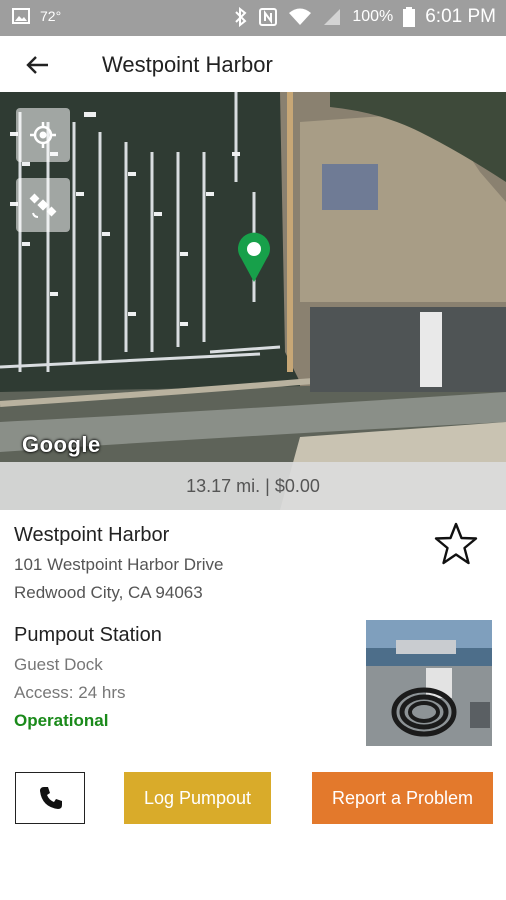  What do you see at coordinates (88, 635) in the screenshot?
I see `station-title: Pumpout Station` at bounding box center [88, 635].